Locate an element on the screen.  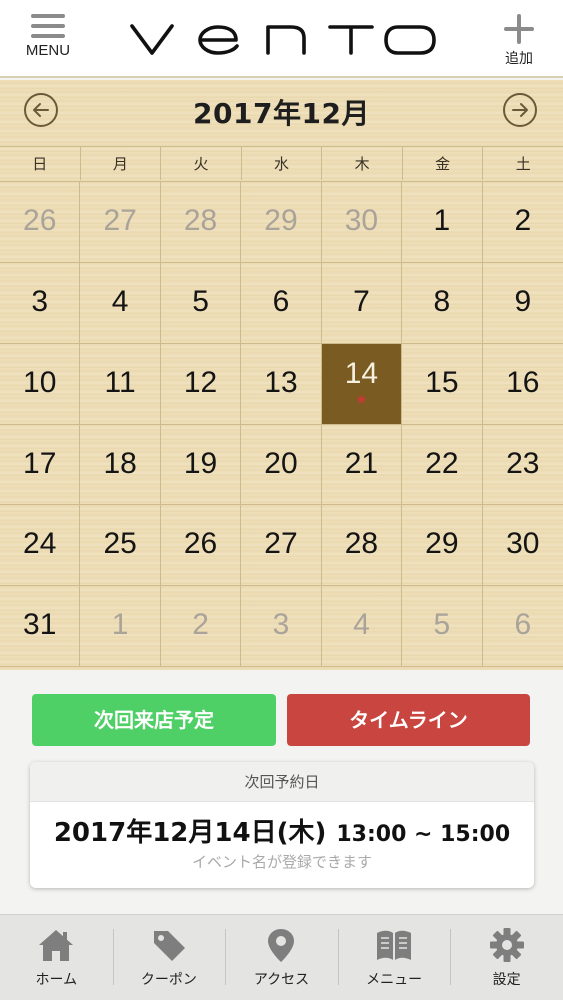
next-month-button is located at coordinates (520, 110).